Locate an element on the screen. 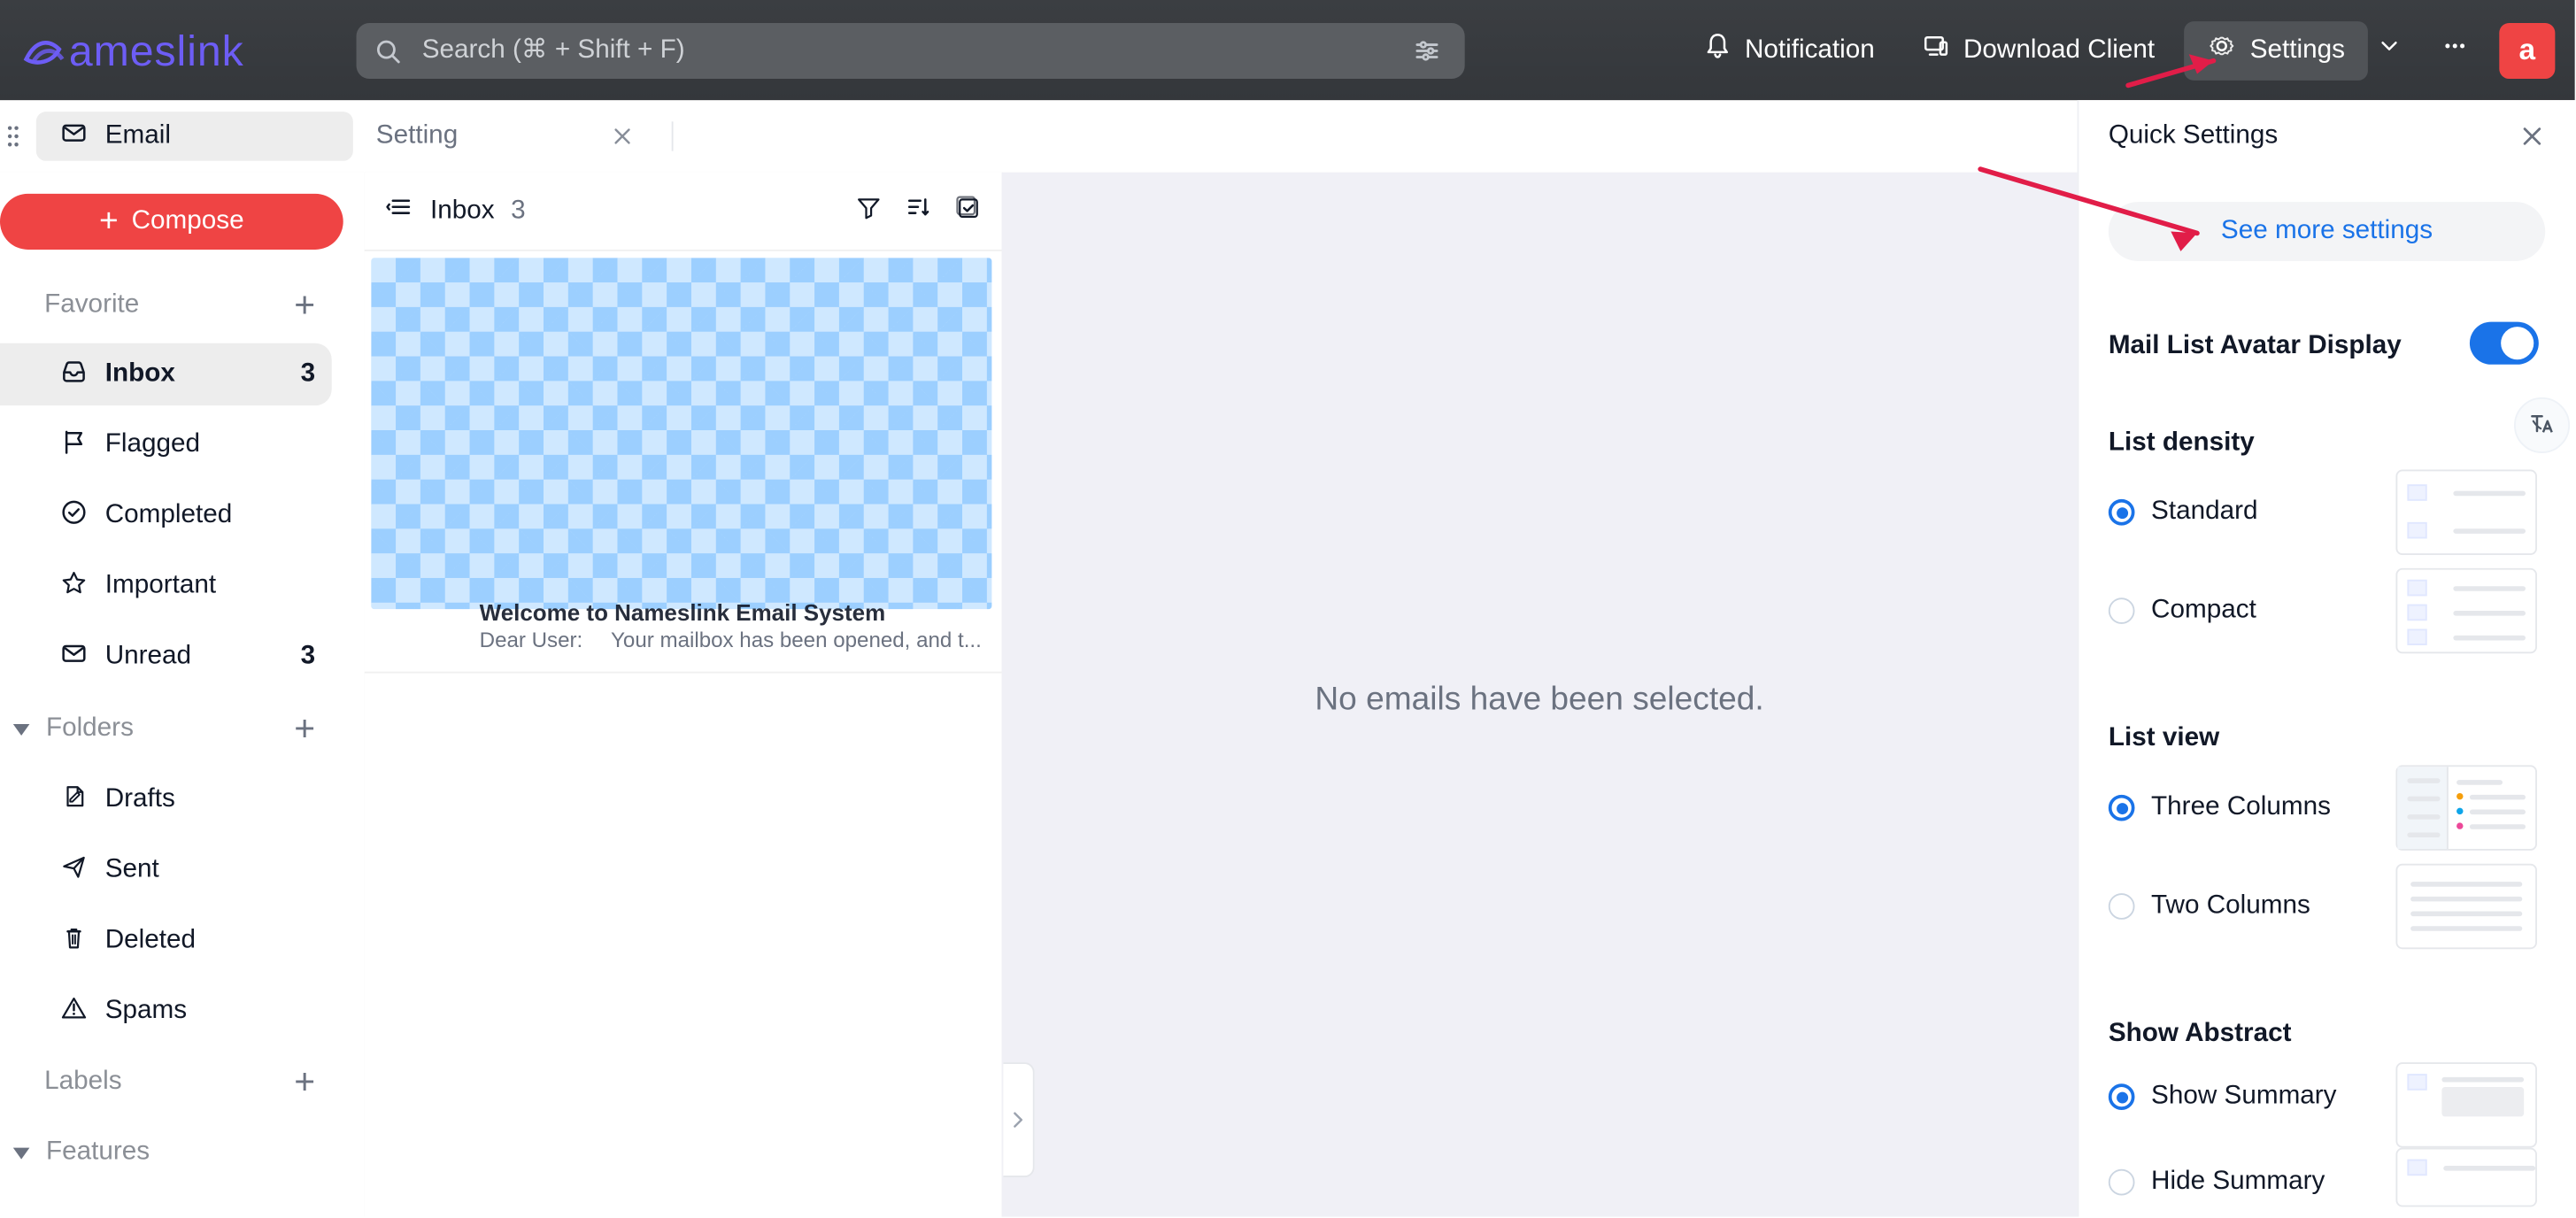 This screenshot has height=1218, width=2576. radio-two-columns is located at coordinates (2121, 906).